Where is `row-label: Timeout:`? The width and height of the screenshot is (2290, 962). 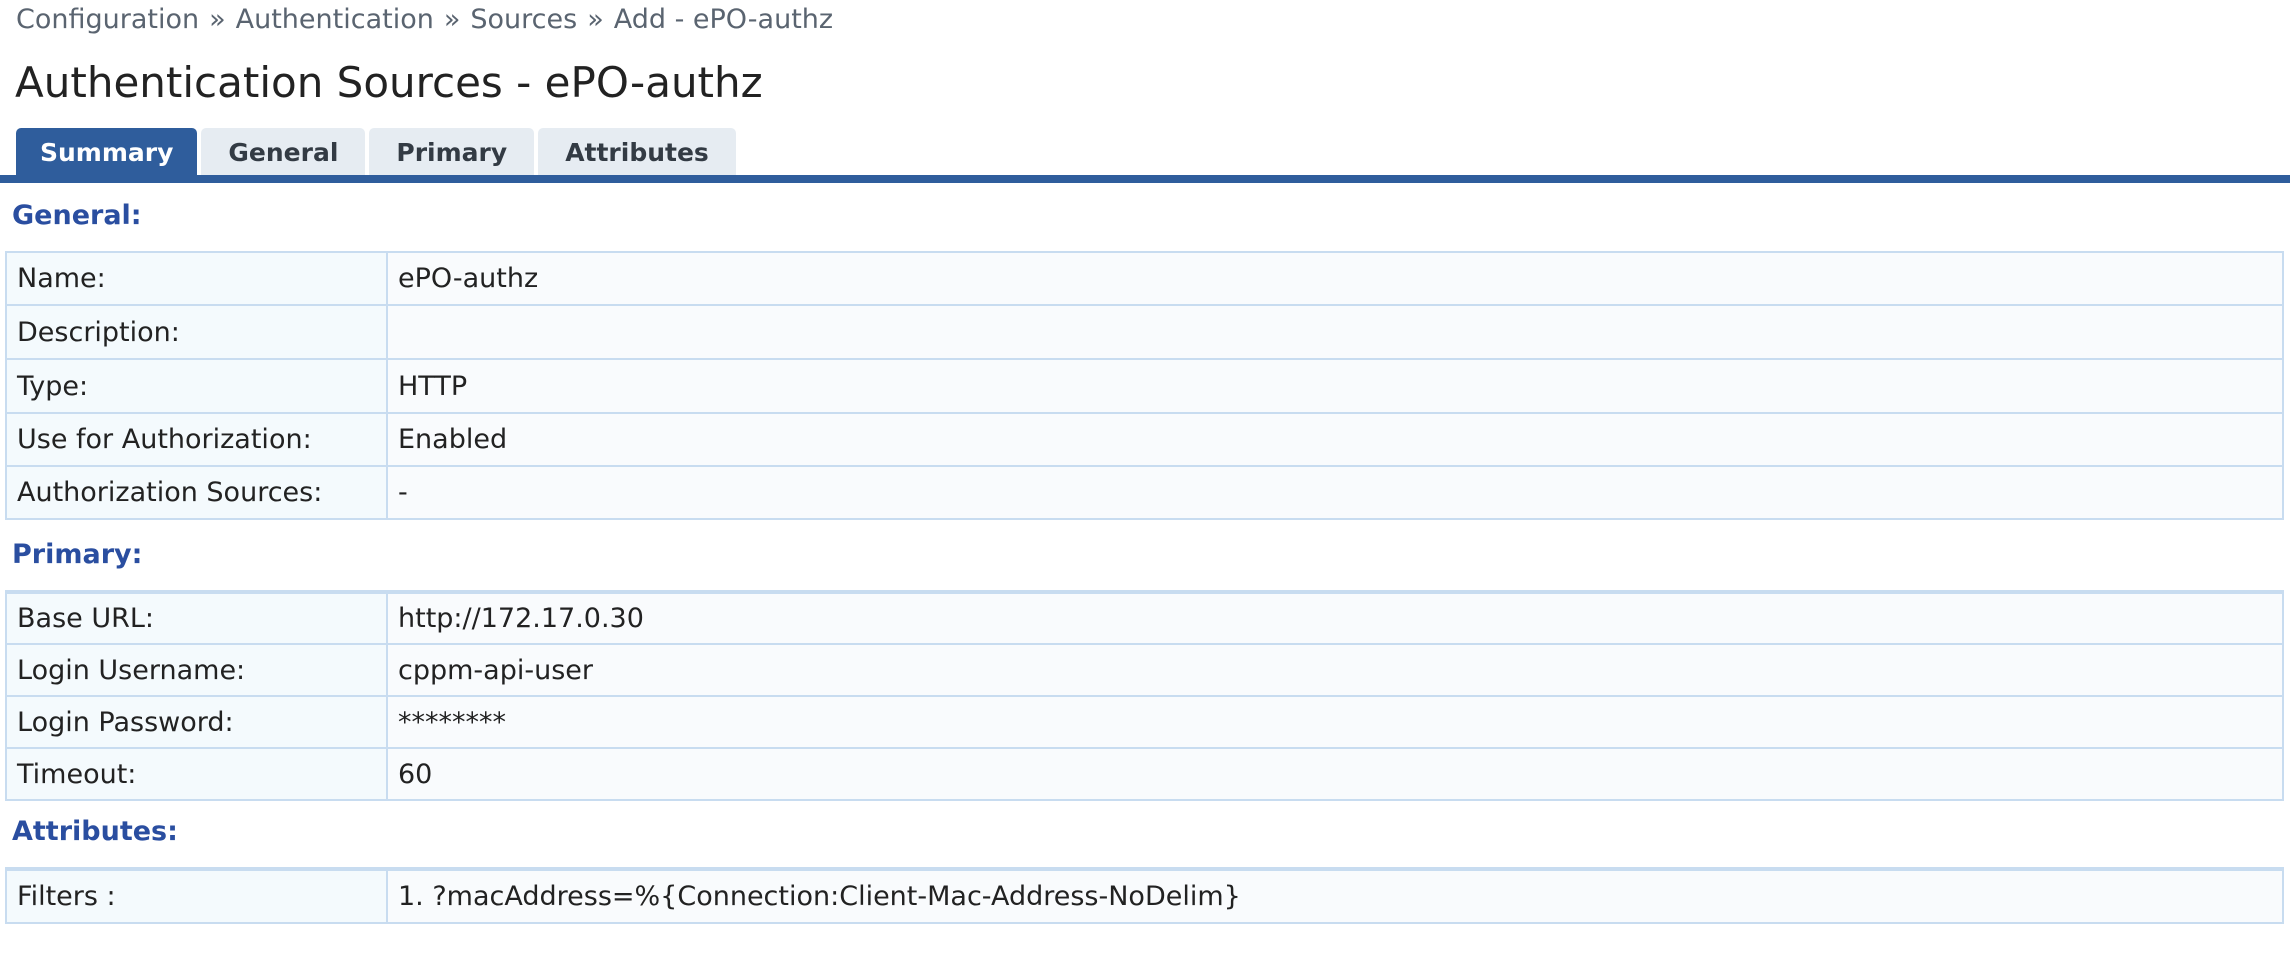 row-label: Timeout: is located at coordinates (196, 774).